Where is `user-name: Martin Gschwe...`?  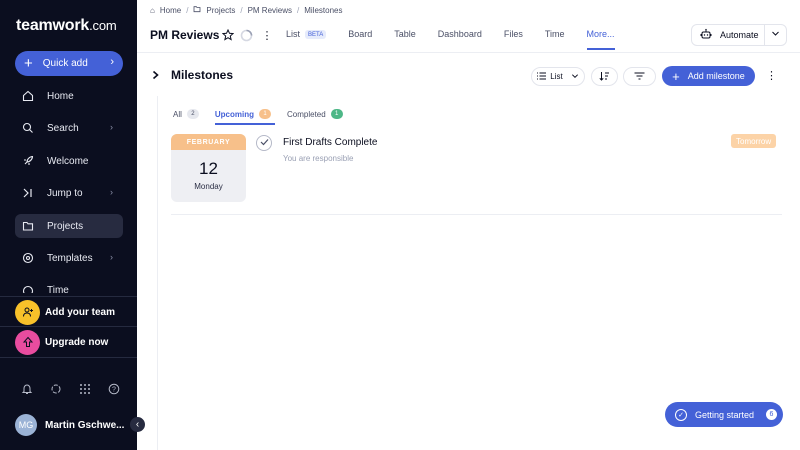
user-name: Martin Gschwe... is located at coordinates (85, 425).